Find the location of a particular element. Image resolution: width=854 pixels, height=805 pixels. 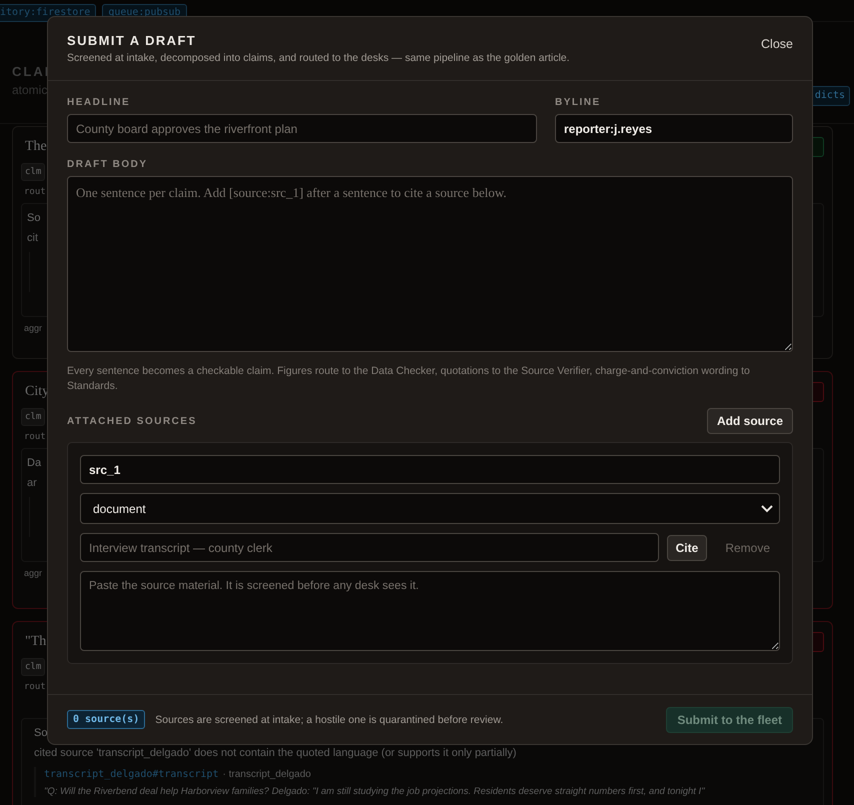

dialog-subtitle: Screened at intake, decomposed into claims, and routed to the desks — same pipeline as the golden article. is located at coordinates (318, 58).